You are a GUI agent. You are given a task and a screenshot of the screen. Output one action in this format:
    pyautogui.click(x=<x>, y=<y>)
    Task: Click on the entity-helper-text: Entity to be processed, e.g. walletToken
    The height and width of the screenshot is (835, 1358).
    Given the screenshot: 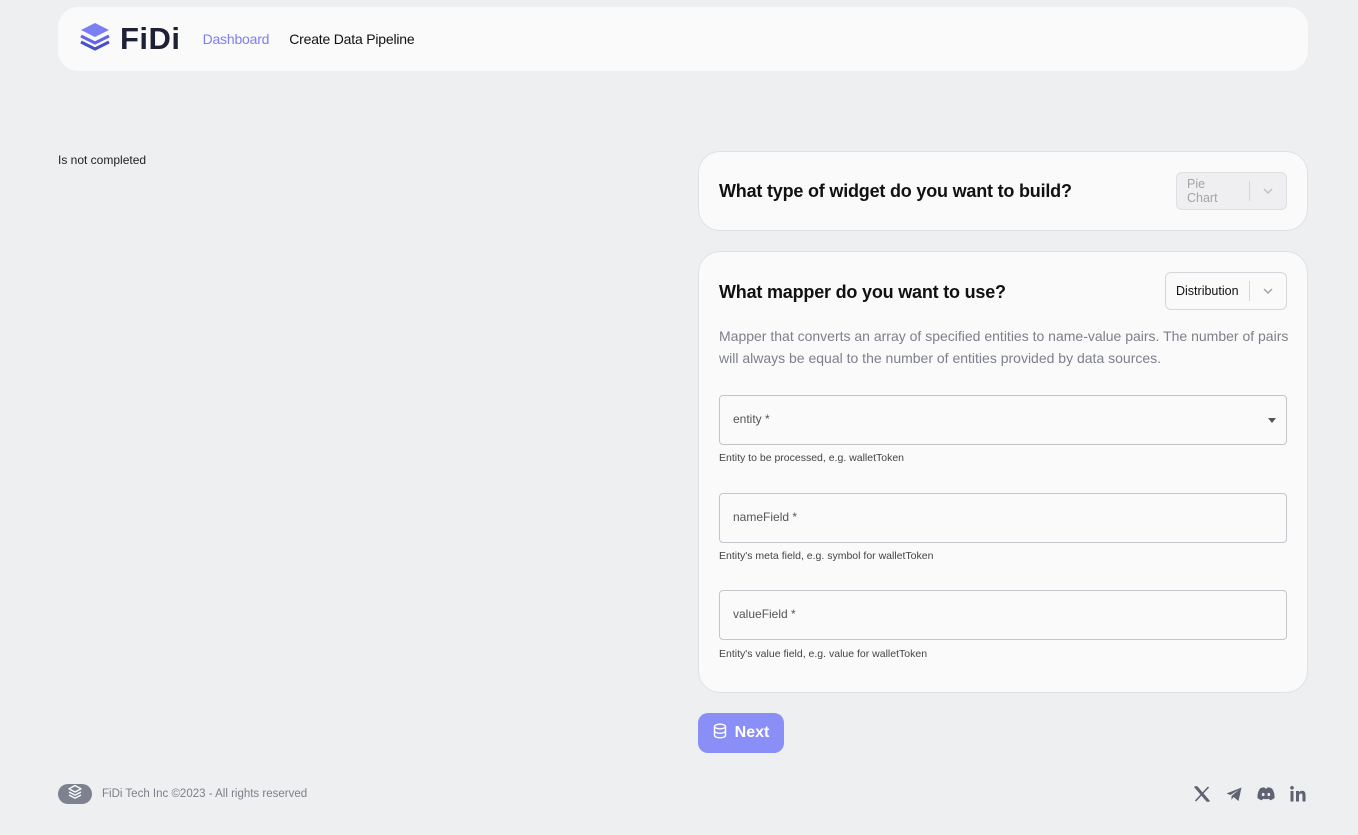 What is the action you would take?
    pyautogui.click(x=812, y=458)
    